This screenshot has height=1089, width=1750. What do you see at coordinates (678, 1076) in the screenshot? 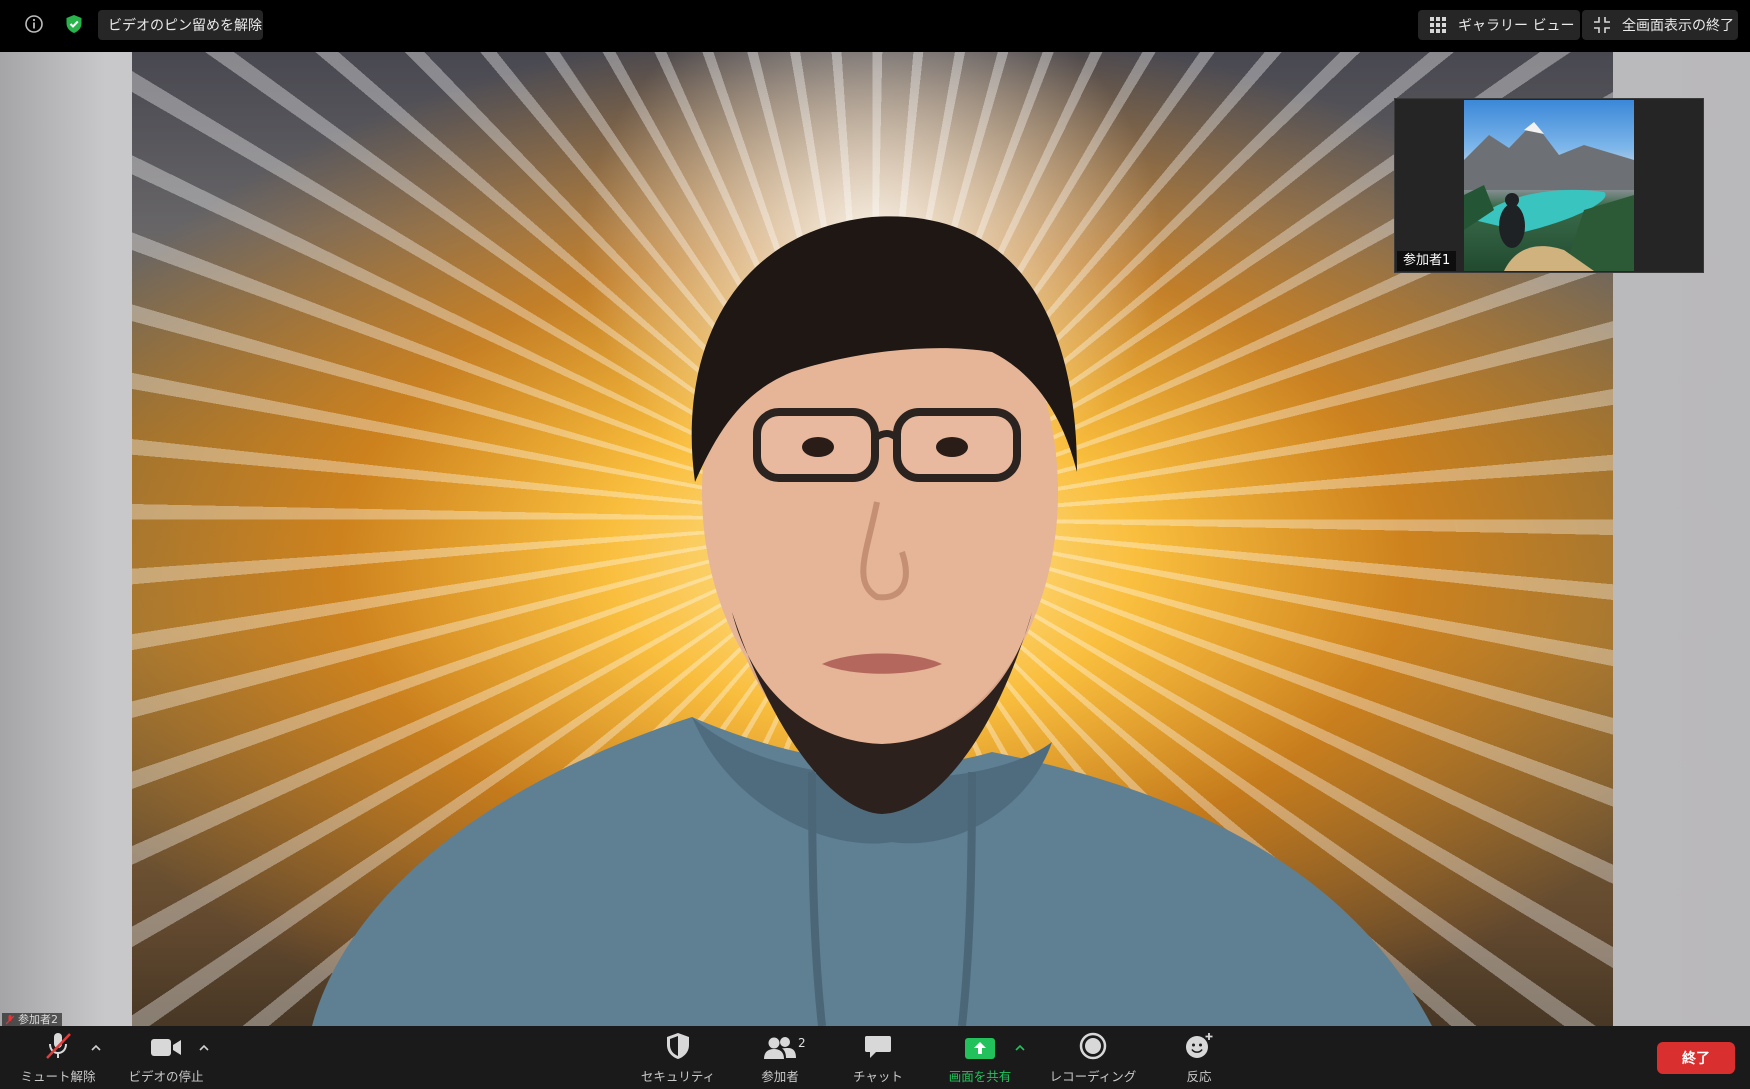
I see `security-label: セキュリティ` at bounding box center [678, 1076].